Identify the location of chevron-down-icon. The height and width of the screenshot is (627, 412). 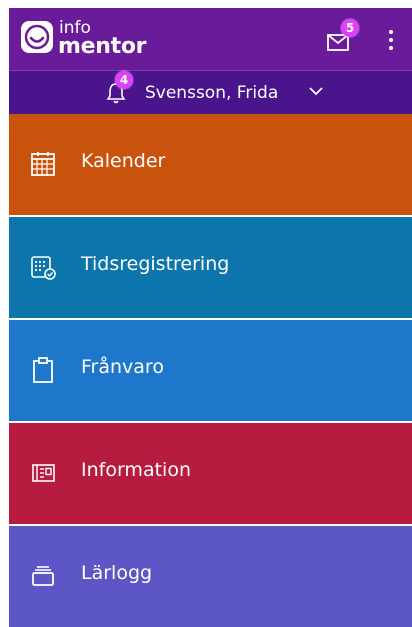
(316, 91).